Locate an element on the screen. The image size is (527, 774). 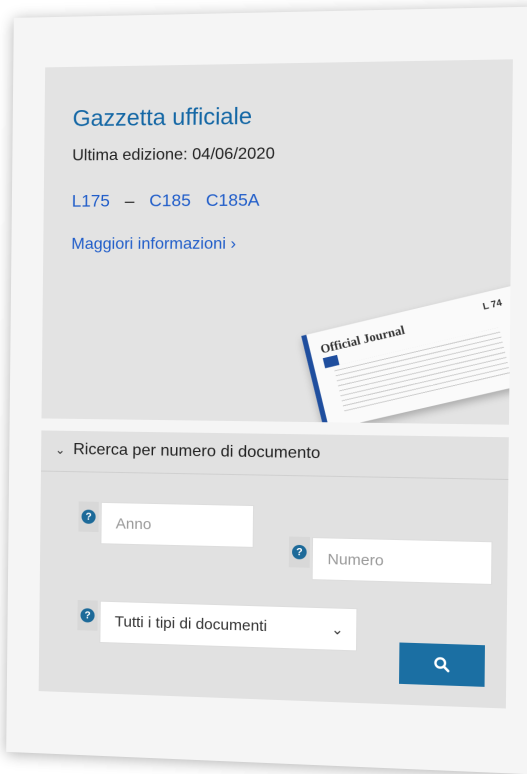
latest-edition-text: Ultima edizione: 04/06/2020 is located at coordinates (173, 155).